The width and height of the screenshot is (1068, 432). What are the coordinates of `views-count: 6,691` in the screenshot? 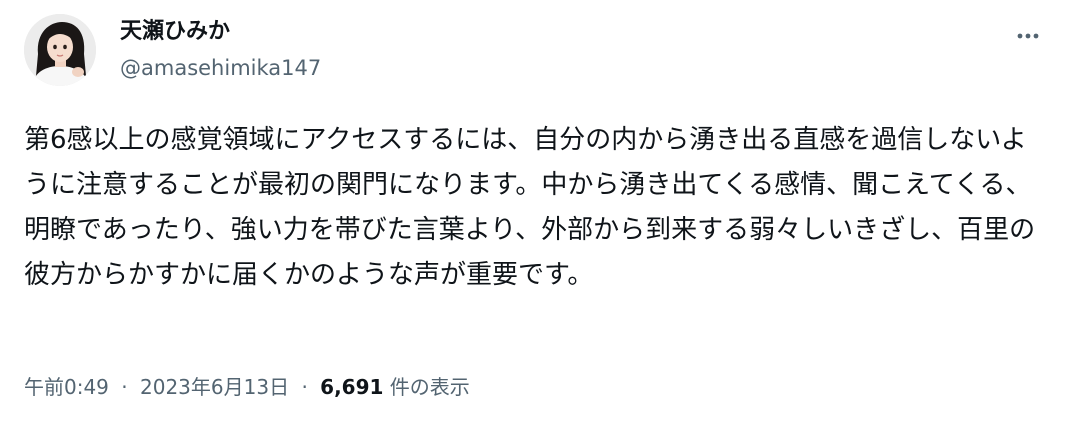 It's located at (352, 387).